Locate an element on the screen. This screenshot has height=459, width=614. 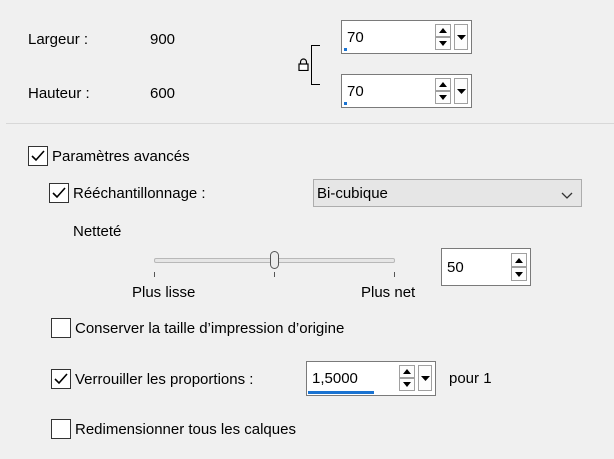
resampling-method-value: Bi-cubique is located at coordinates (352, 193).